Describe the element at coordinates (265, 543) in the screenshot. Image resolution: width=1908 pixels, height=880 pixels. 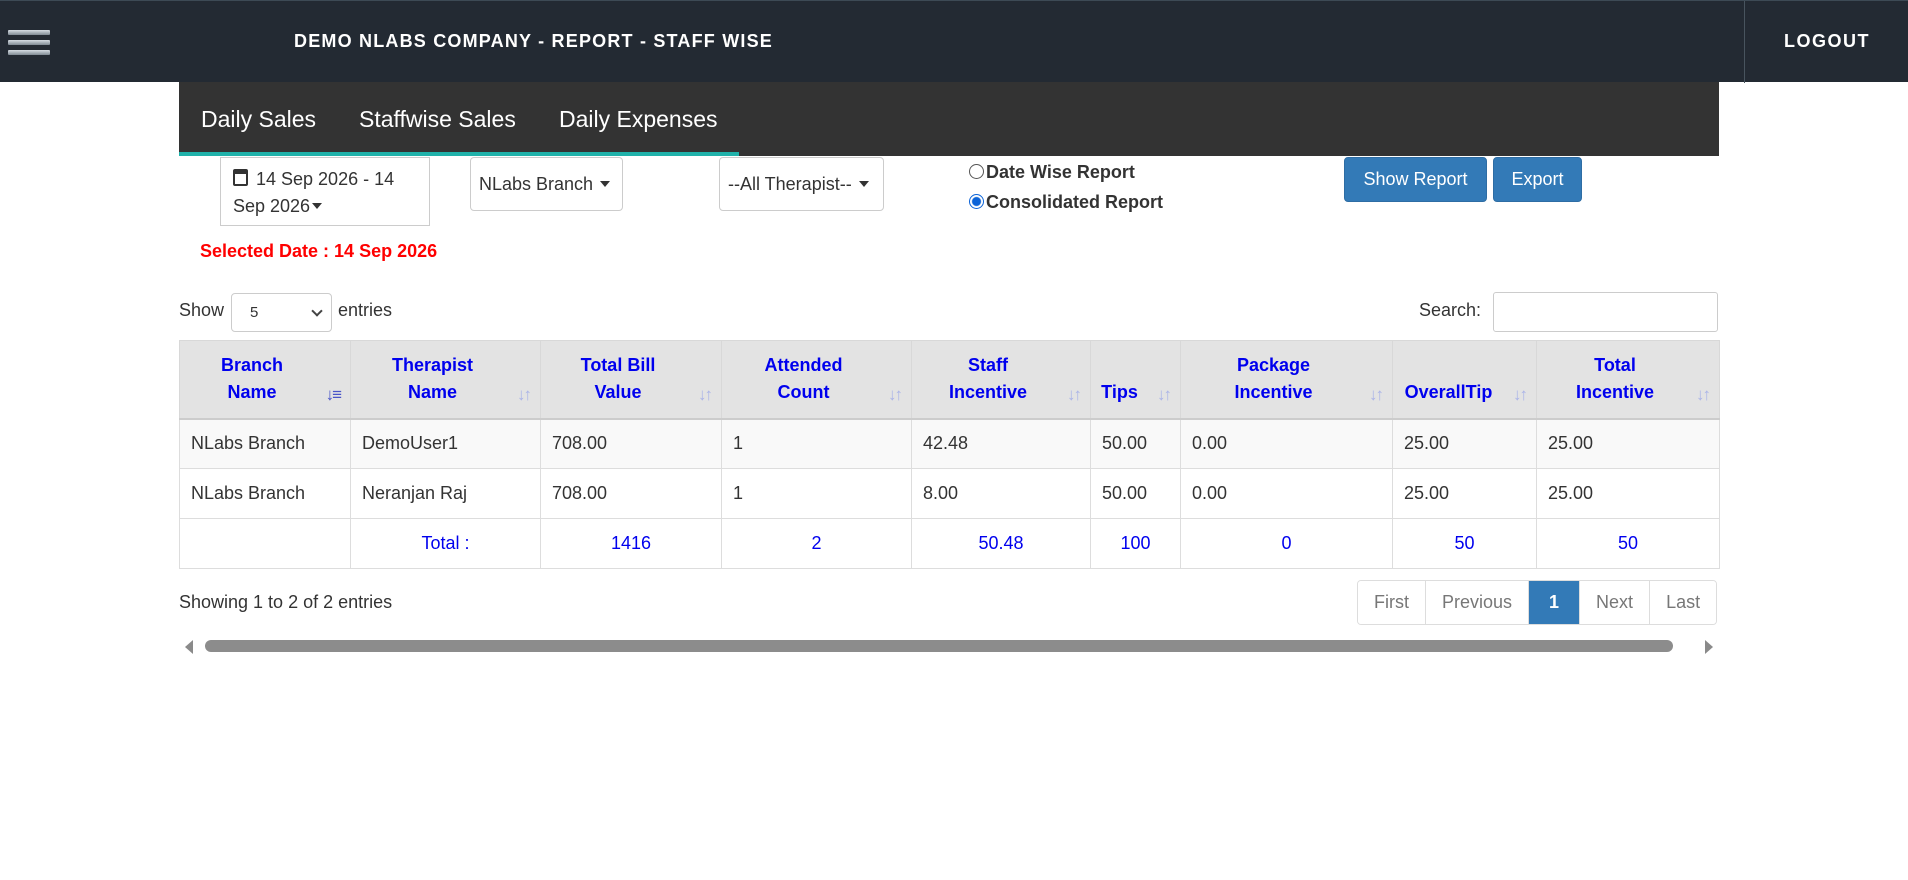
I see `total-cell` at that location.